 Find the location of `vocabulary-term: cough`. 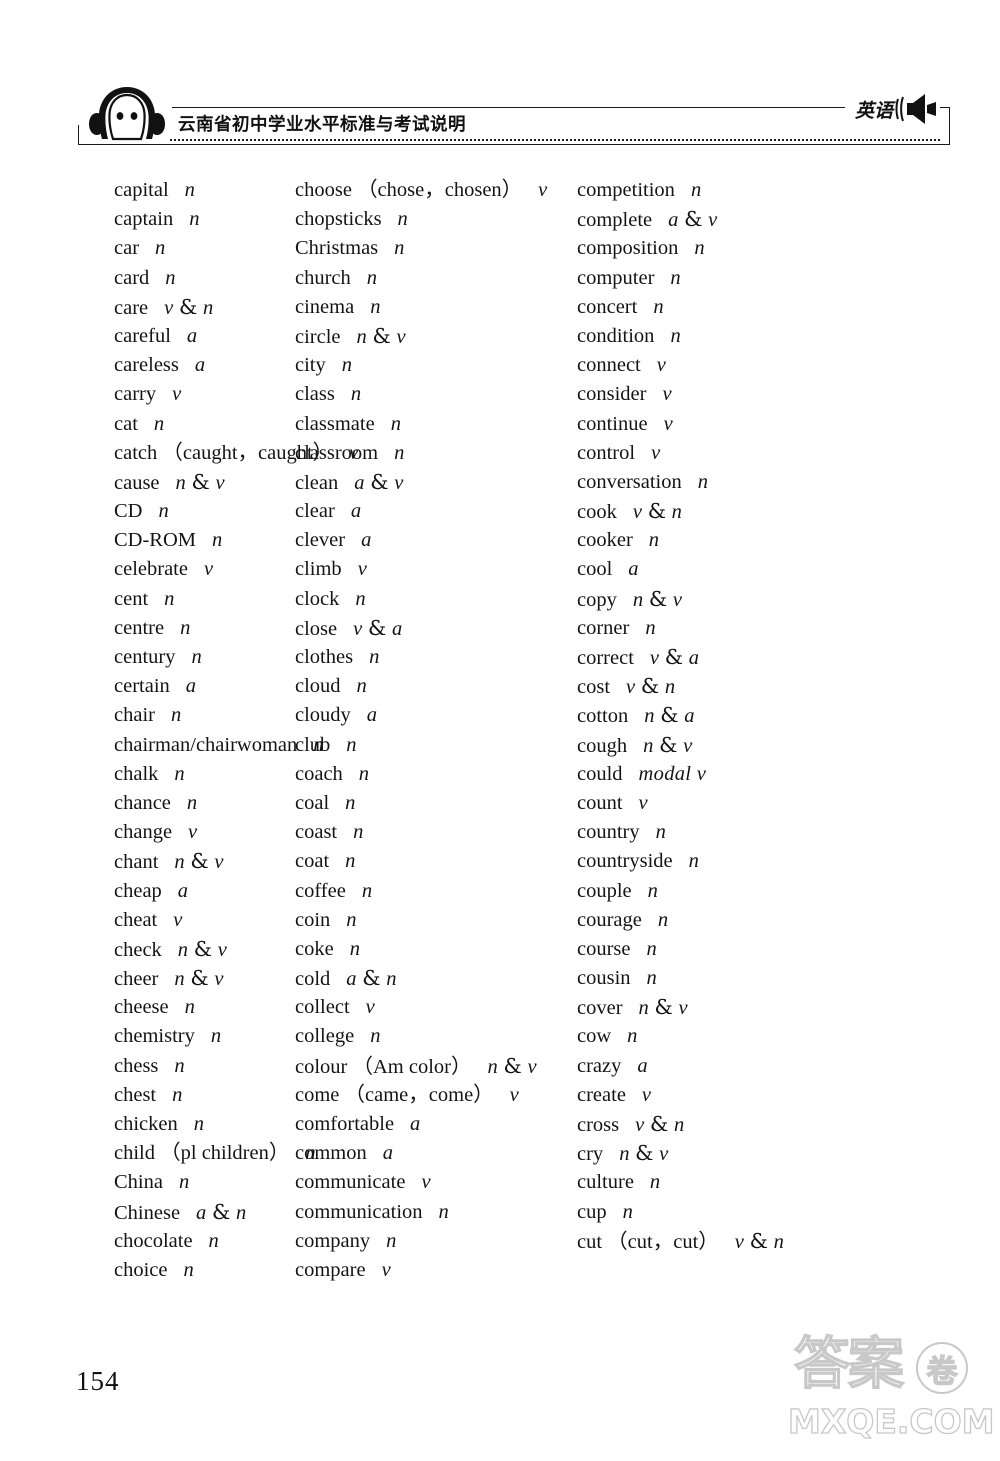

vocabulary-term: cough is located at coordinates (602, 745).